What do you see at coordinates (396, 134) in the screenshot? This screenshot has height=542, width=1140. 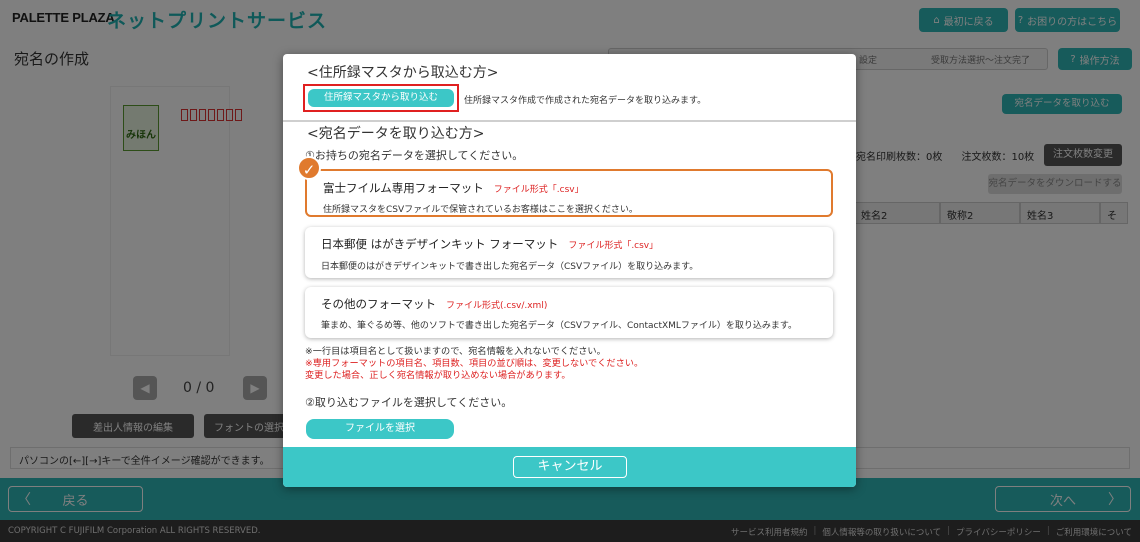 I see `section-title-import: <宛名データを取り込む方>` at bounding box center [396, 134].